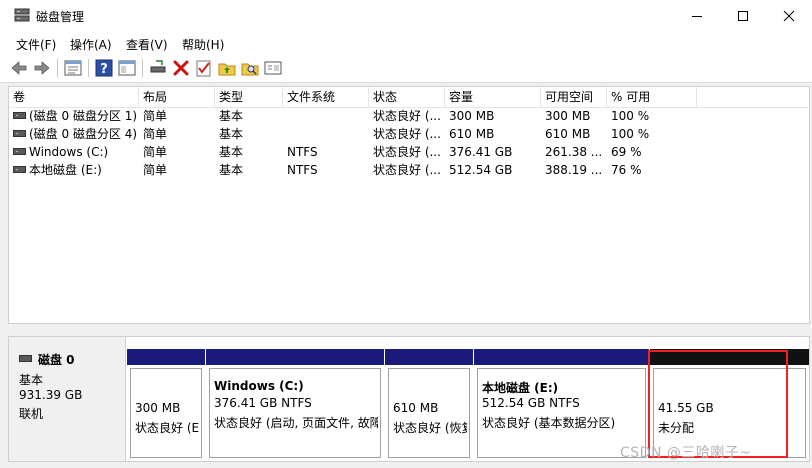 This screenshot has width=812, height=468. What do you see at coordinates (250, 68) in the screenshot?
I see `search-folder-icon` at bounding box center [250, 68].